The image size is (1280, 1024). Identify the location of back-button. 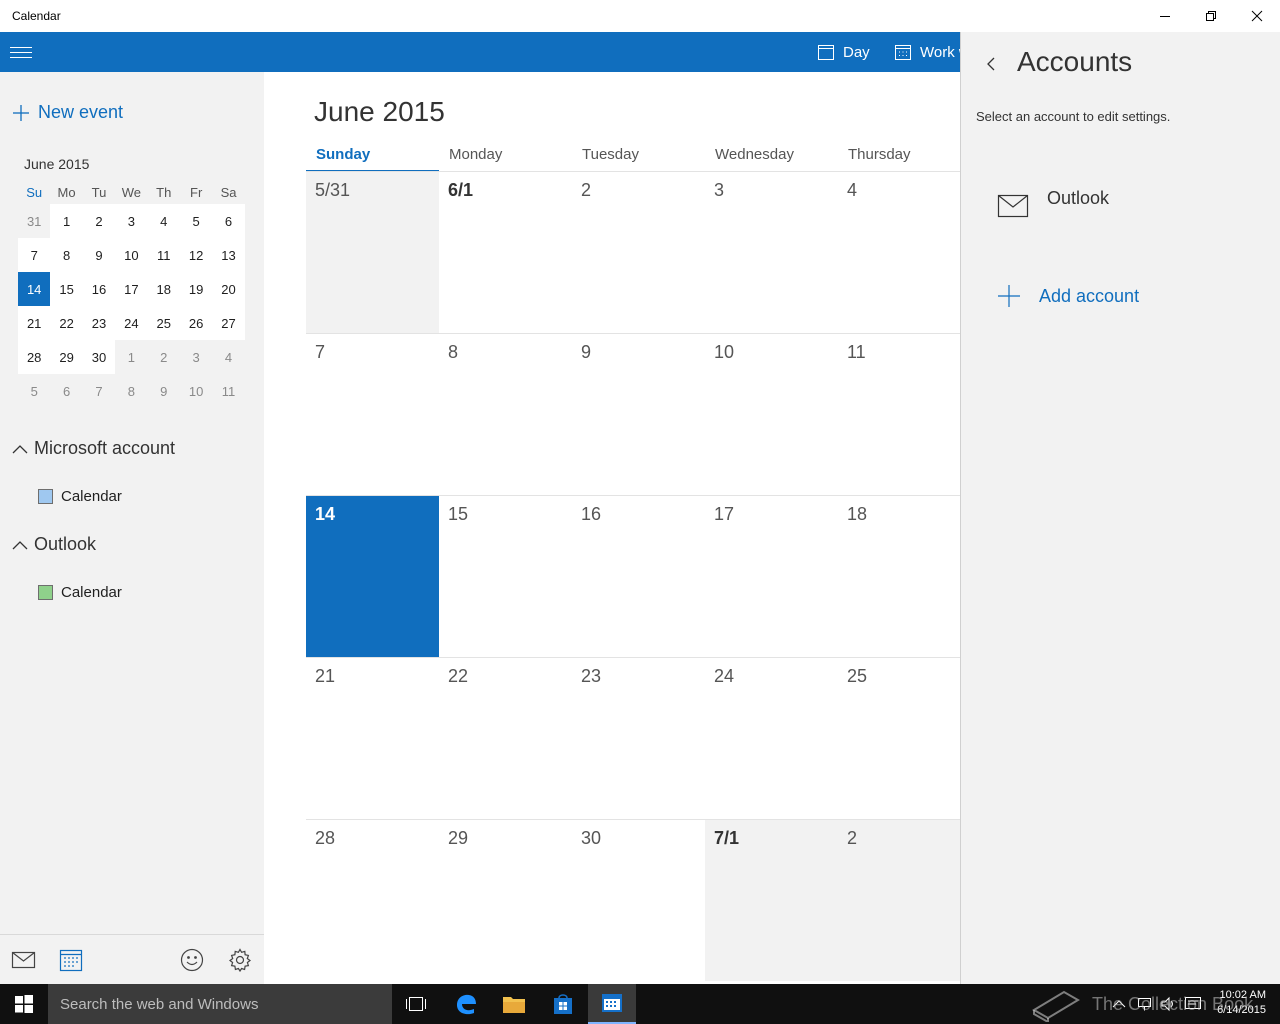
(991, 64).